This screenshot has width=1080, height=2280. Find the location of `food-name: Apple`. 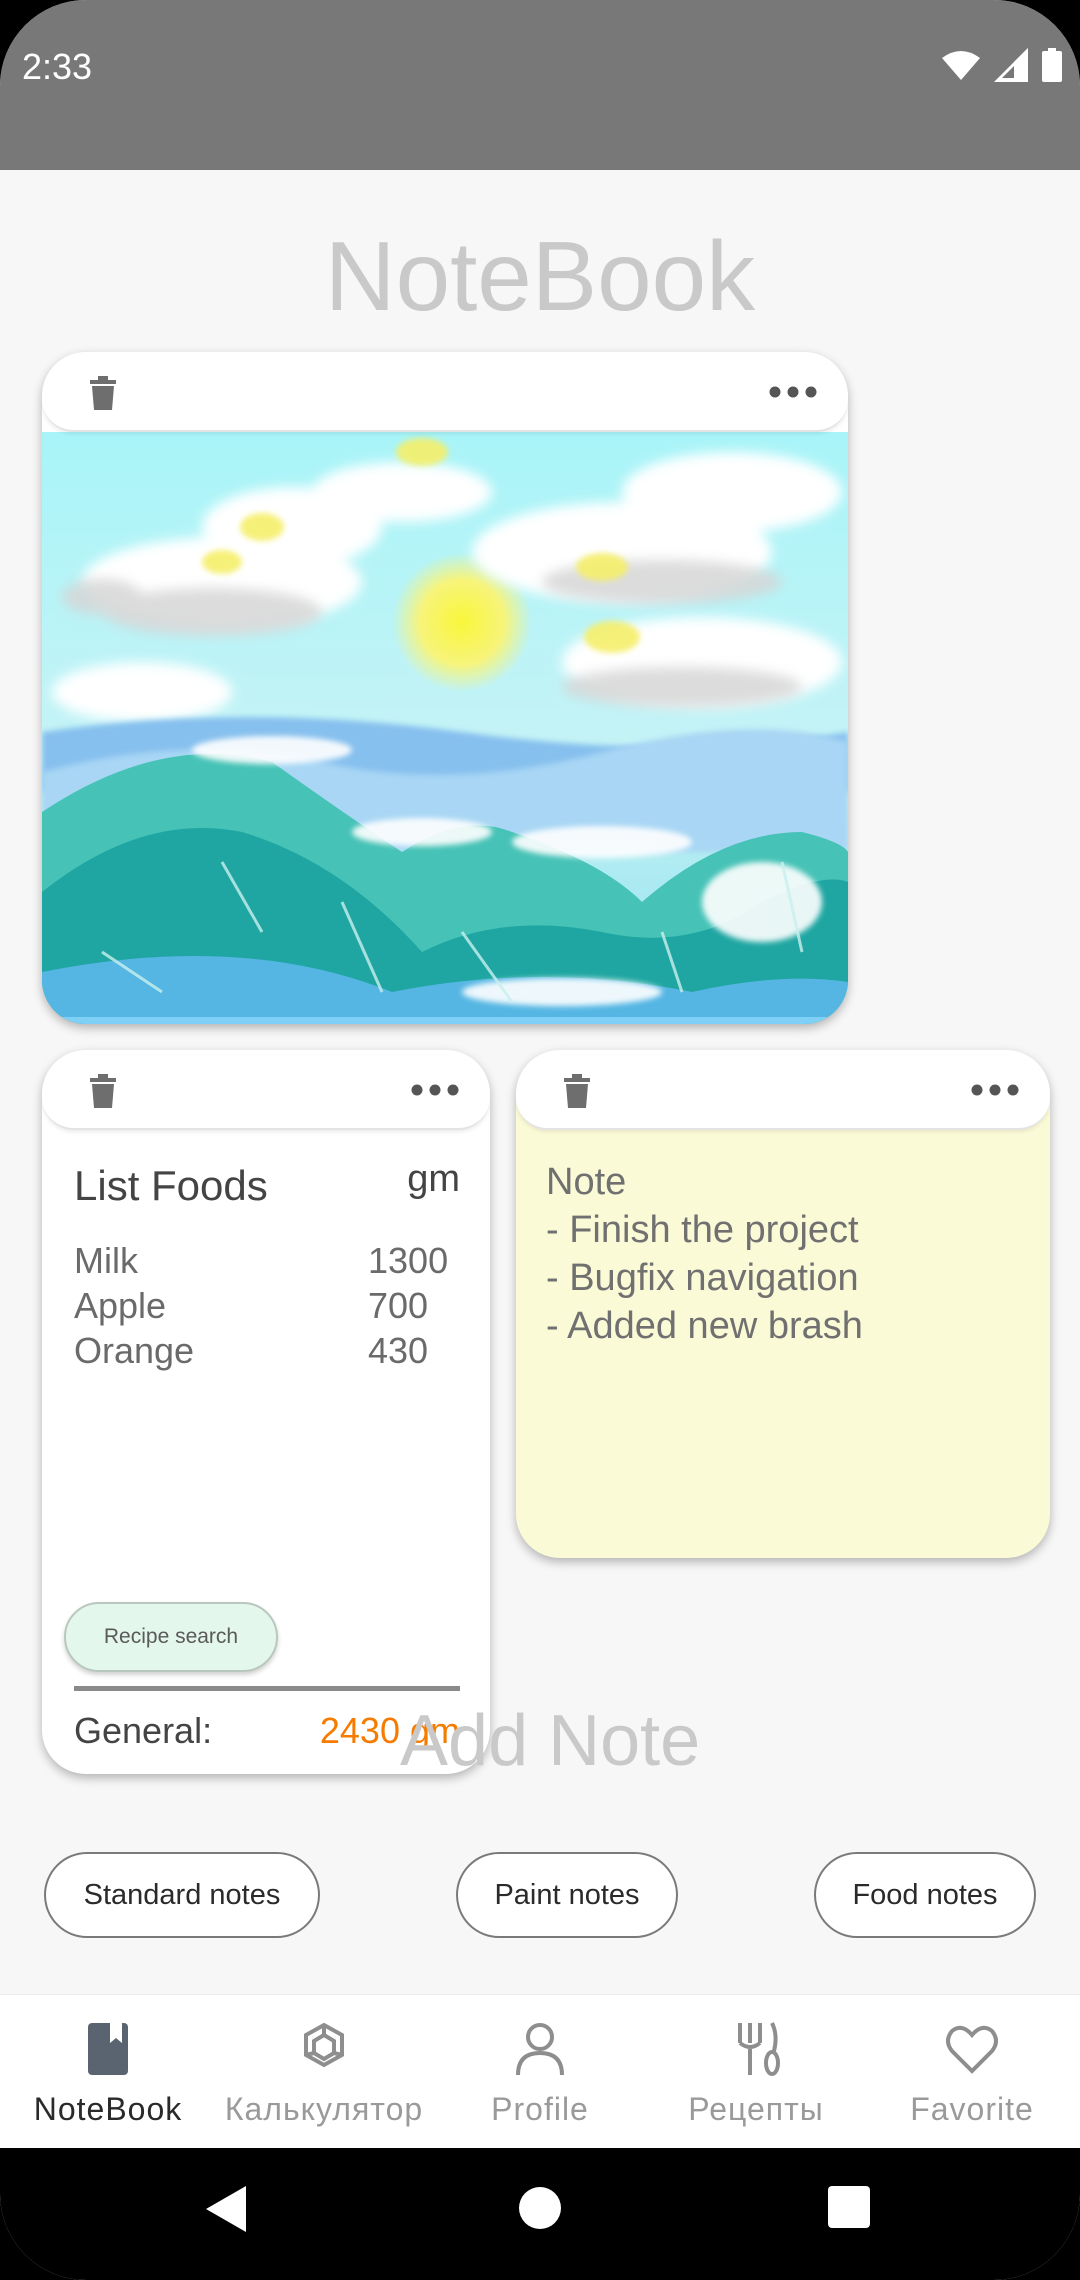

food-name: Apple is located at coordinates (120, 1305).